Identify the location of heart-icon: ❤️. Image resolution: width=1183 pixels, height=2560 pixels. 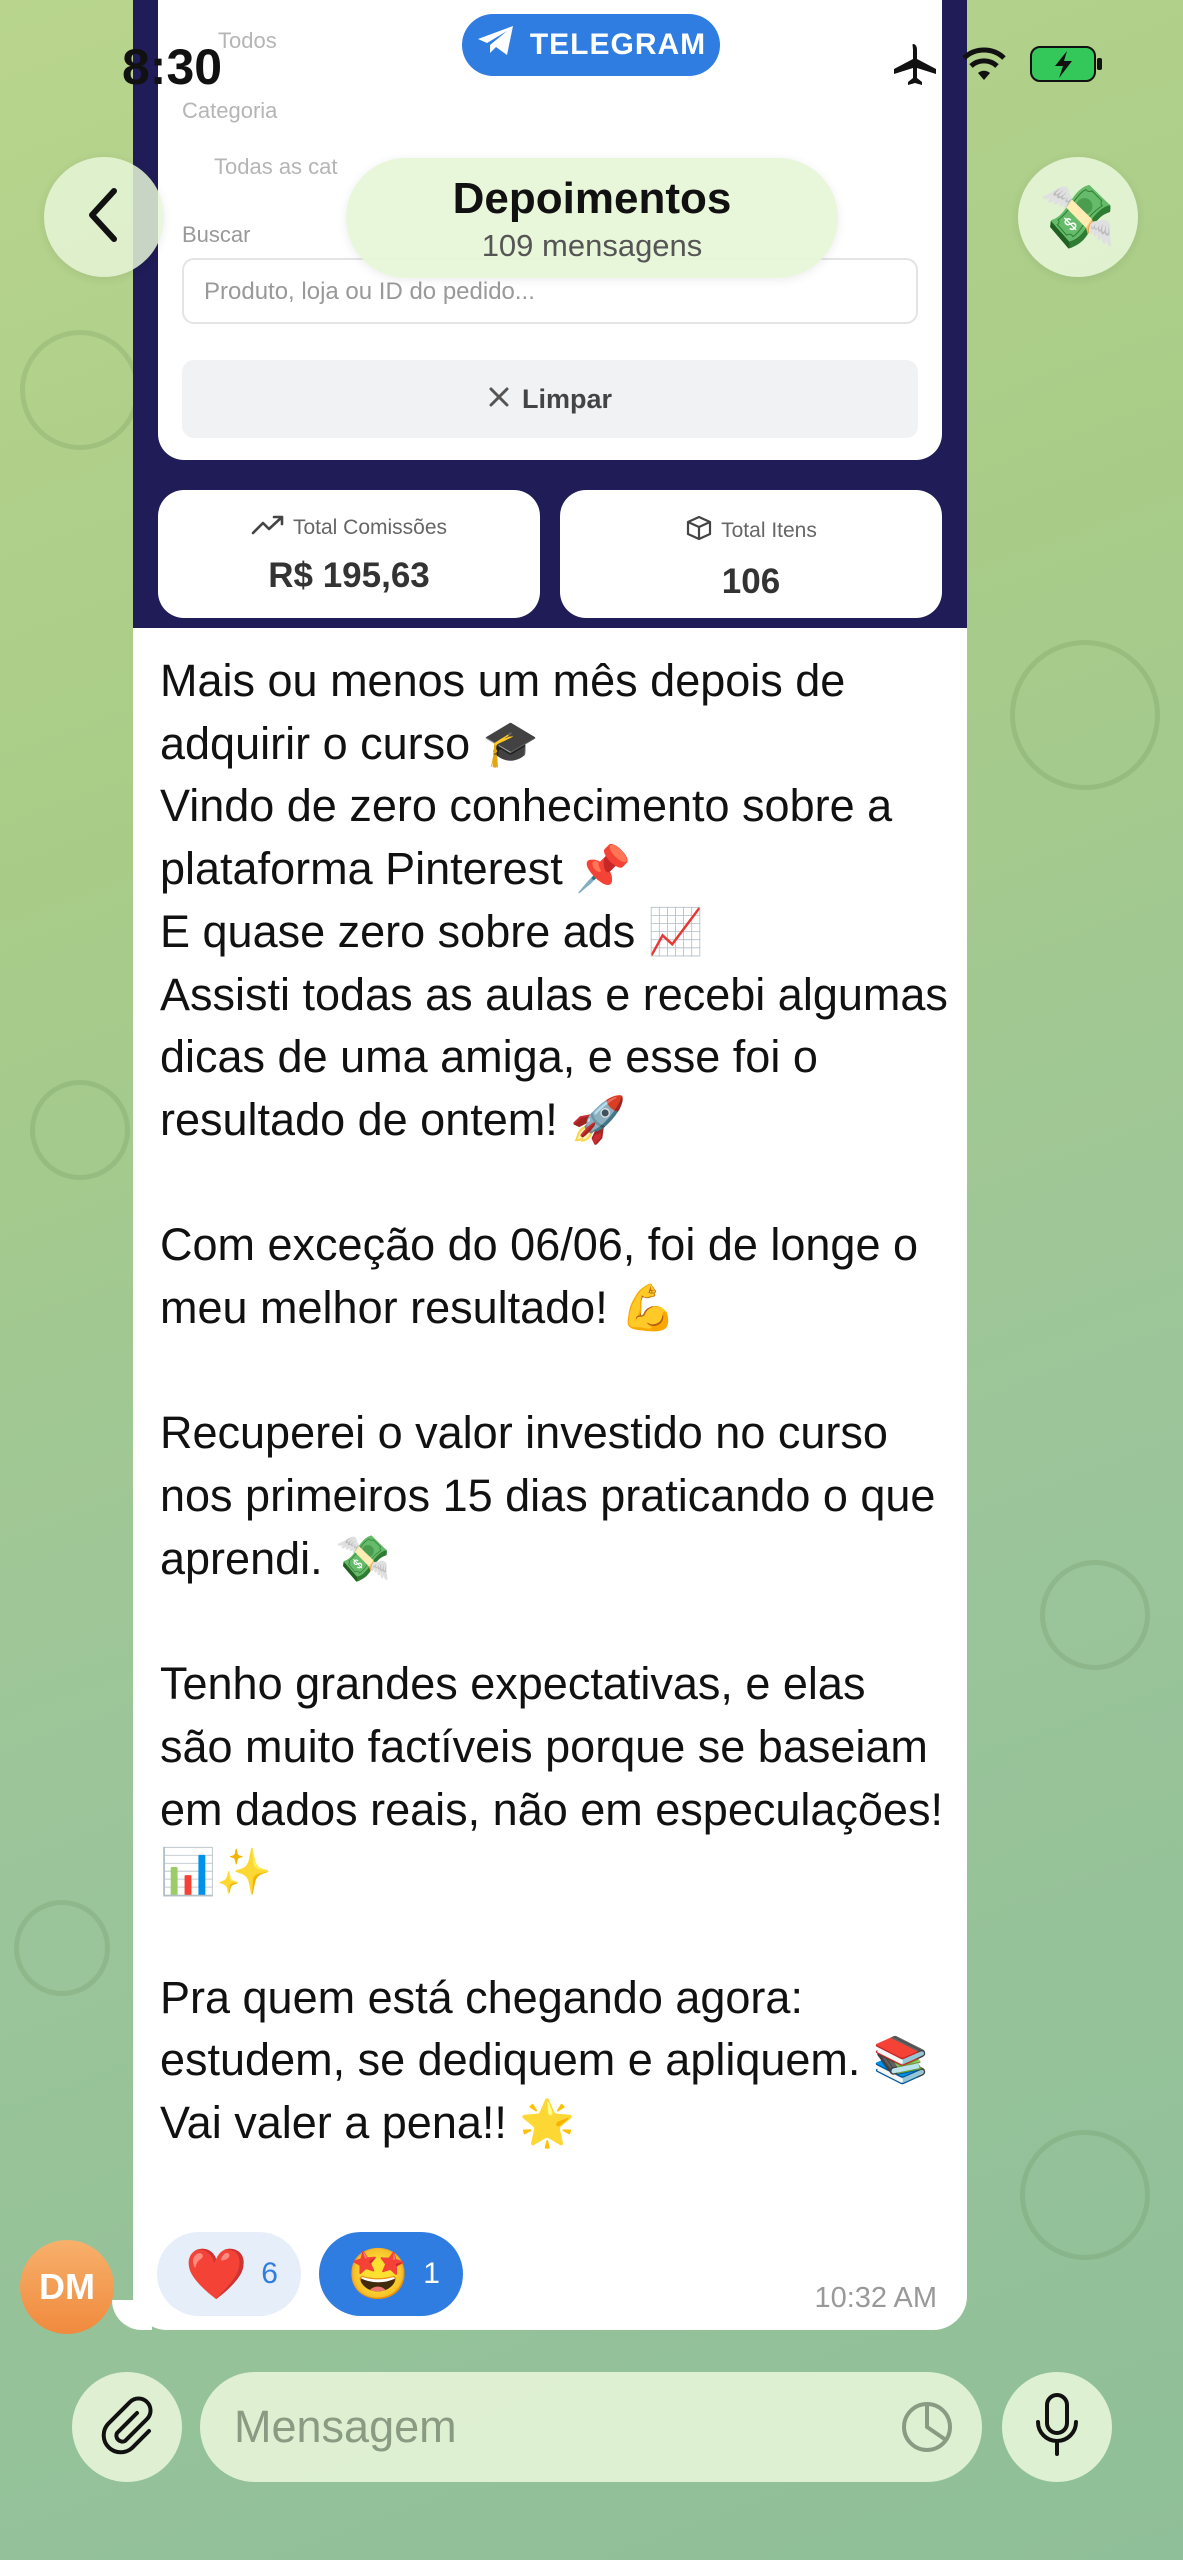
(216, 2273).